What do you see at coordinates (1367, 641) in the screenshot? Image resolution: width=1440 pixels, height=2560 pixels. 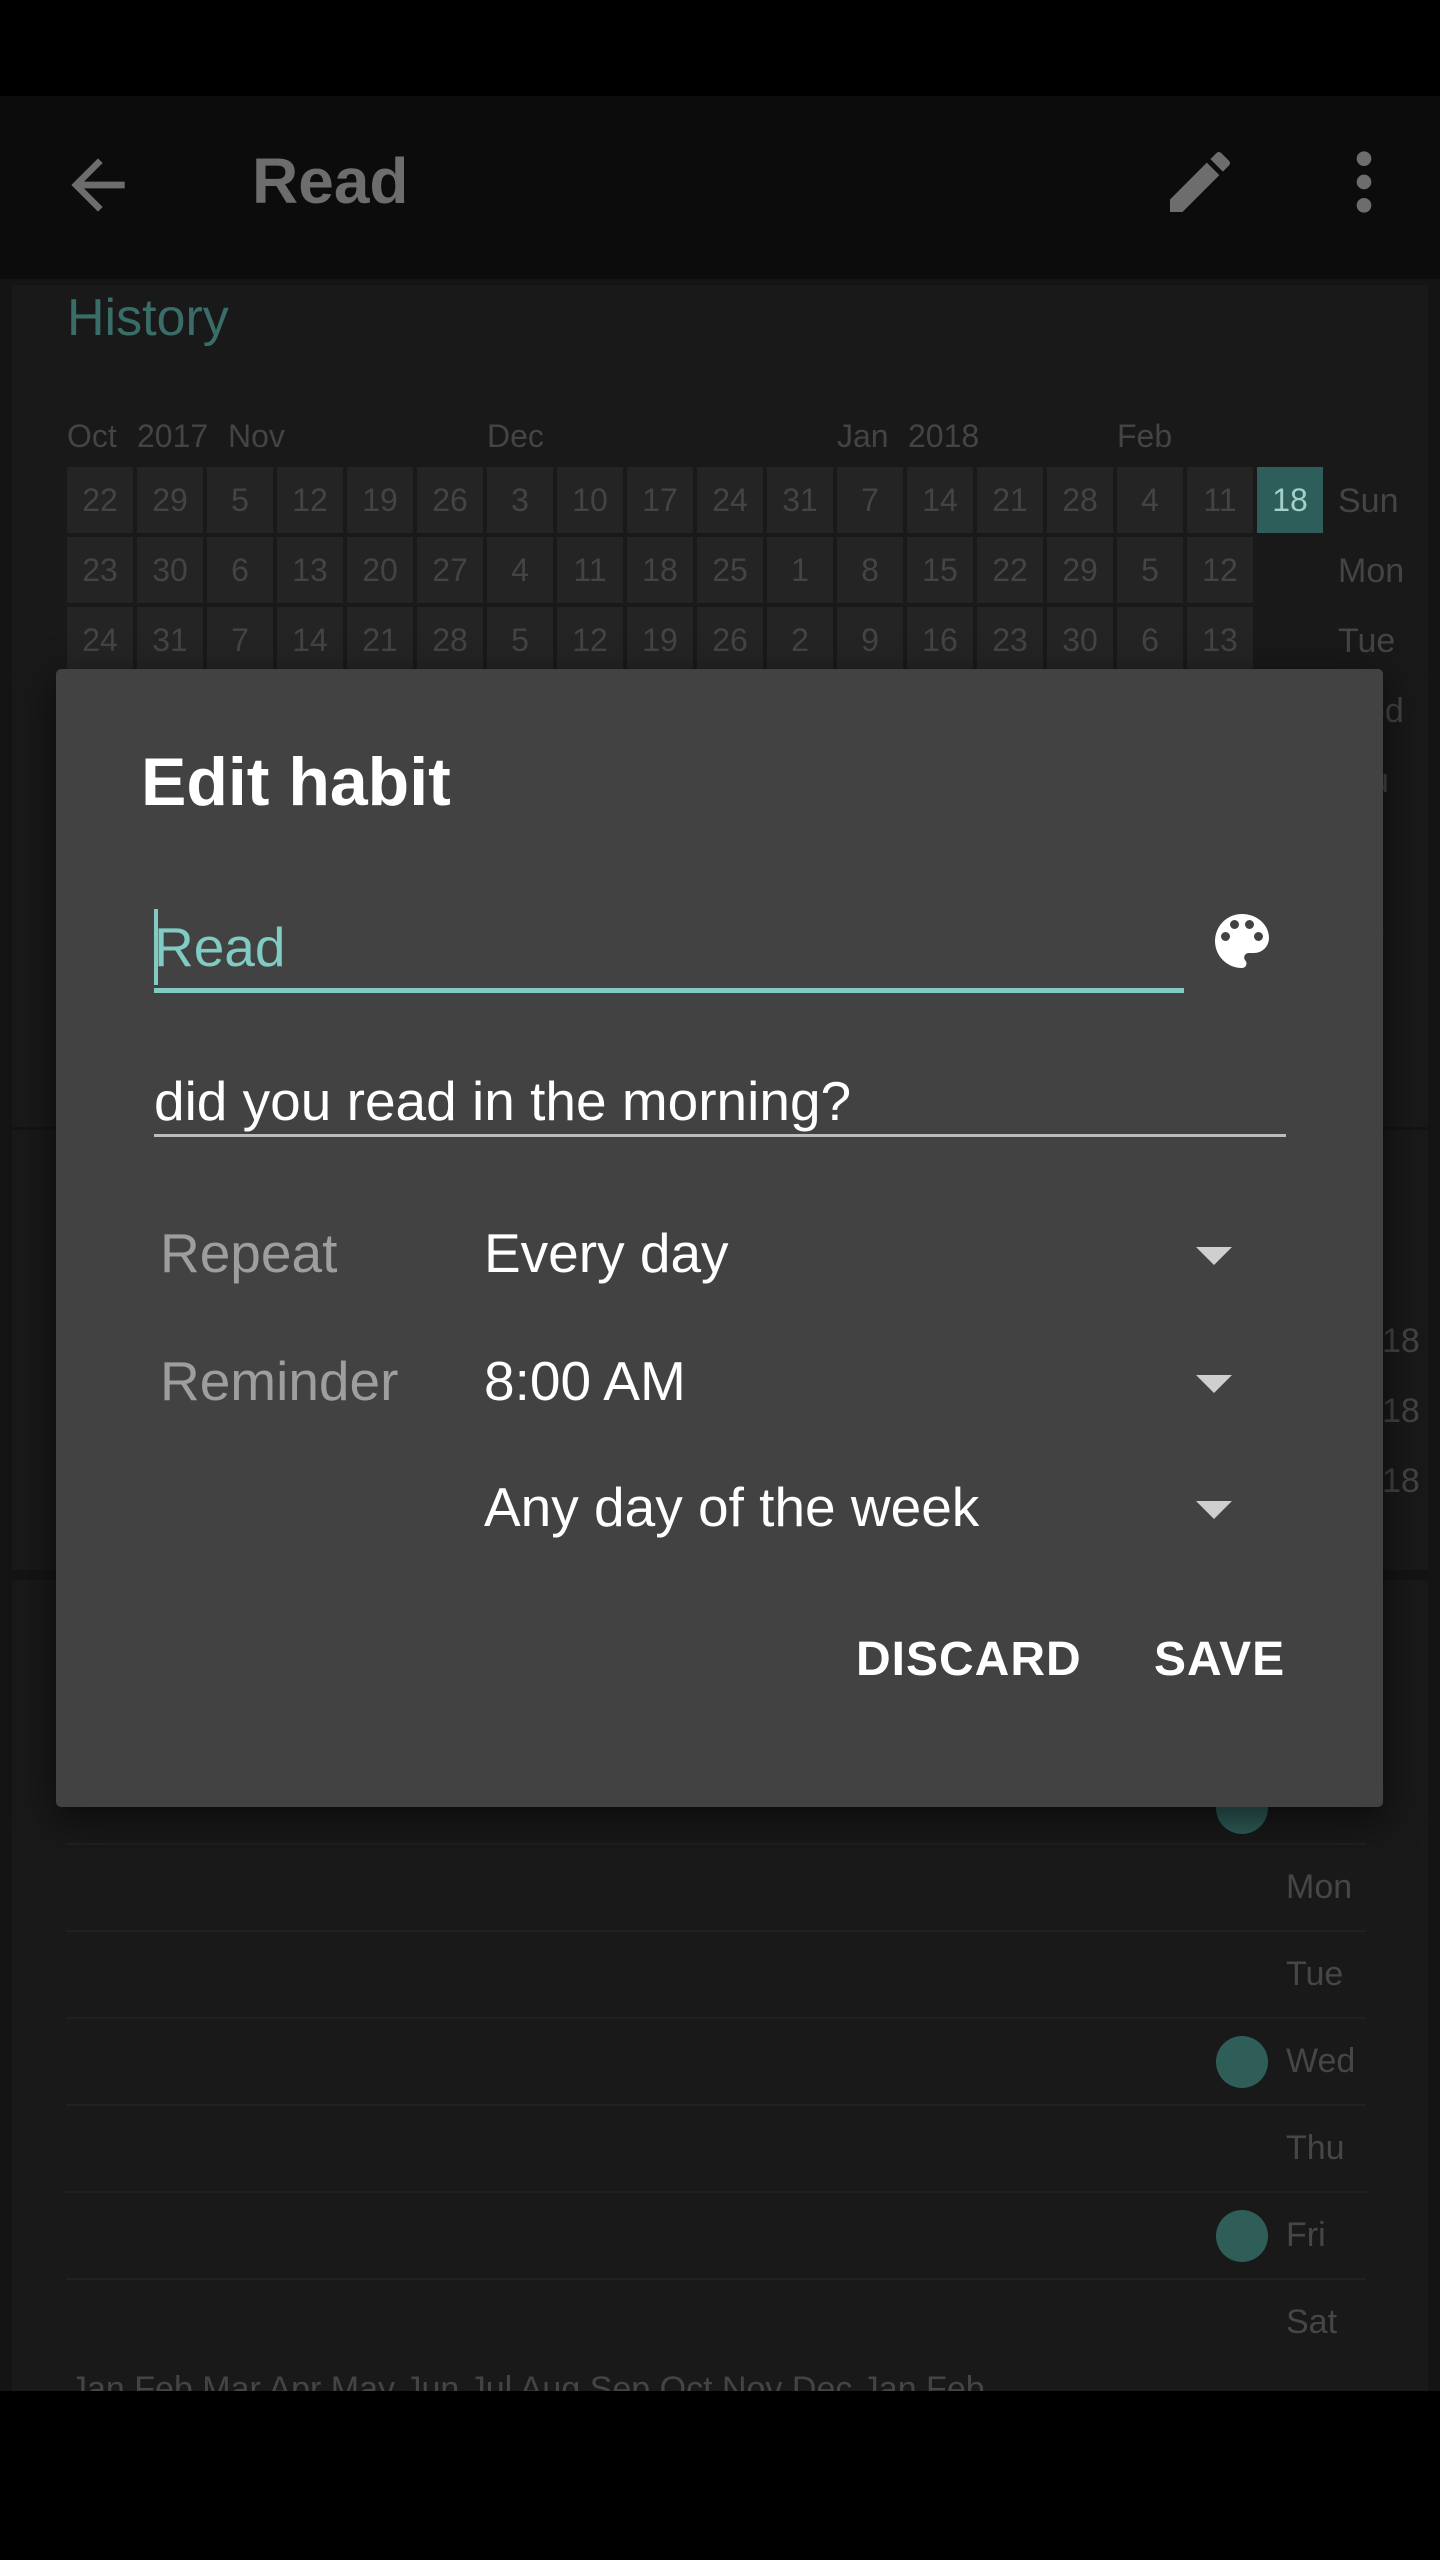 I see `day-label: Tue` at bounding box center [1367, 641].